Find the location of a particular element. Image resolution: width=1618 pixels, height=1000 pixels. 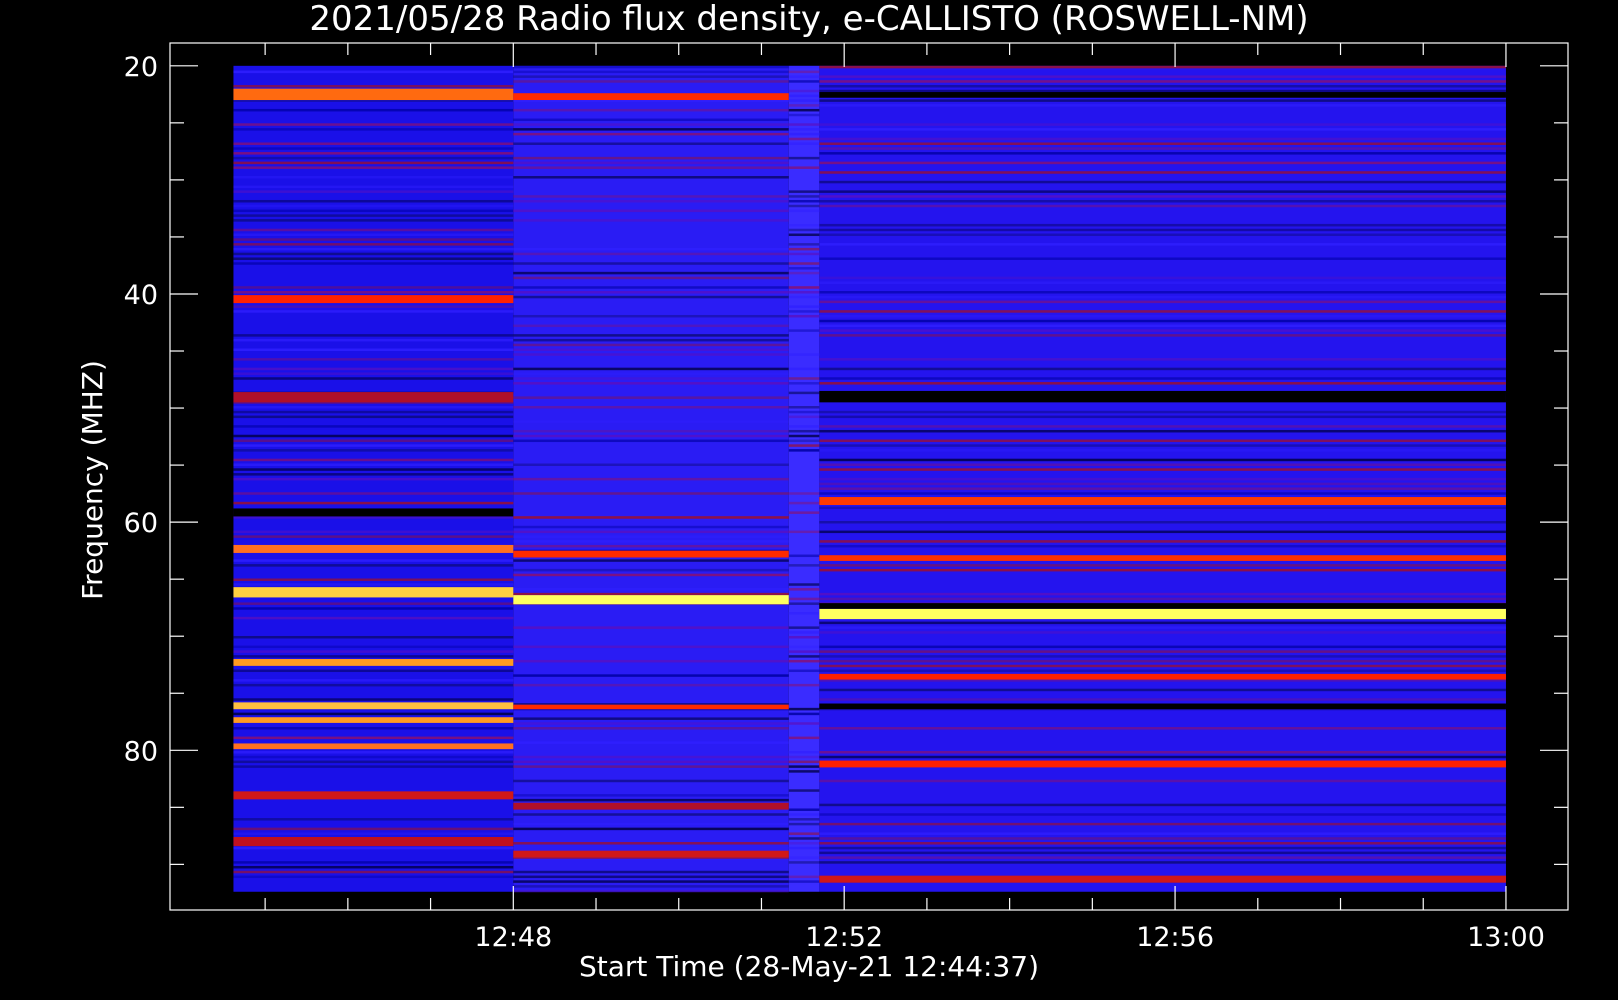

x-axis-label: Start Time (28-May-21 12:44:37) is located at coordinates (809, 966).